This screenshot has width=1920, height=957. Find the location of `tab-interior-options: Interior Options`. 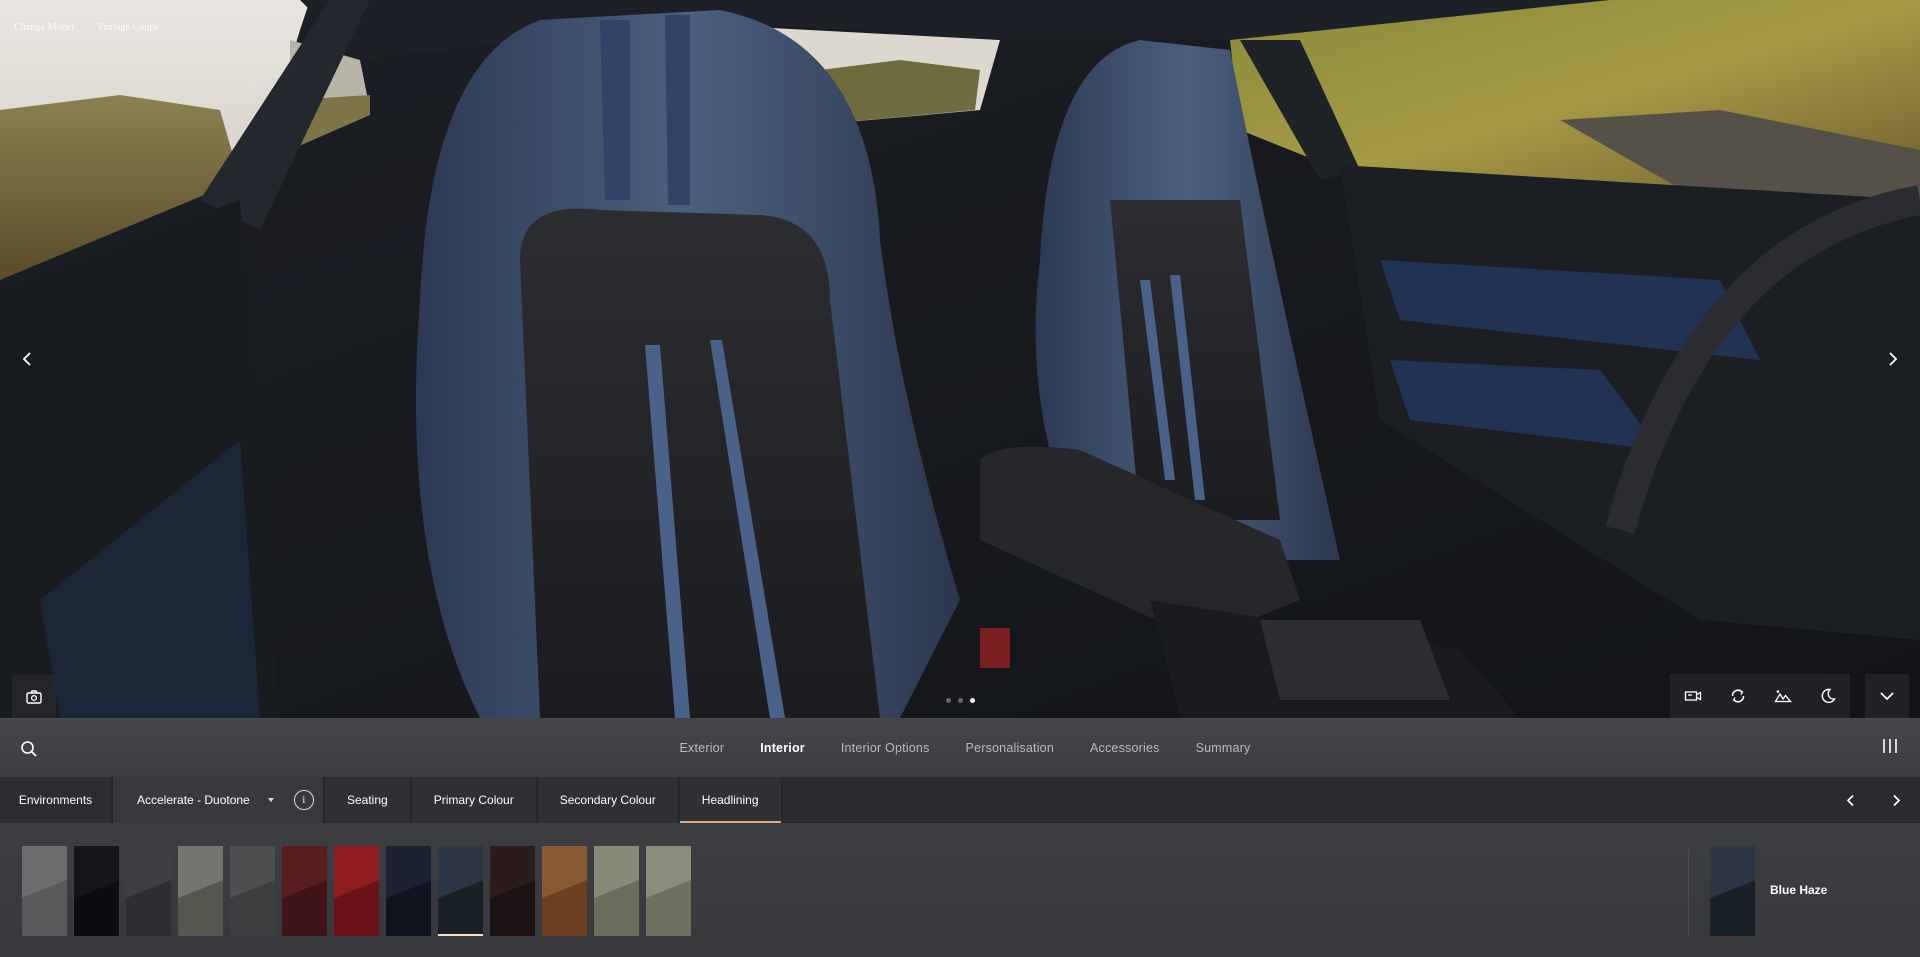

tab-interior-options: Interior Options is located at coordinates (885, 748).